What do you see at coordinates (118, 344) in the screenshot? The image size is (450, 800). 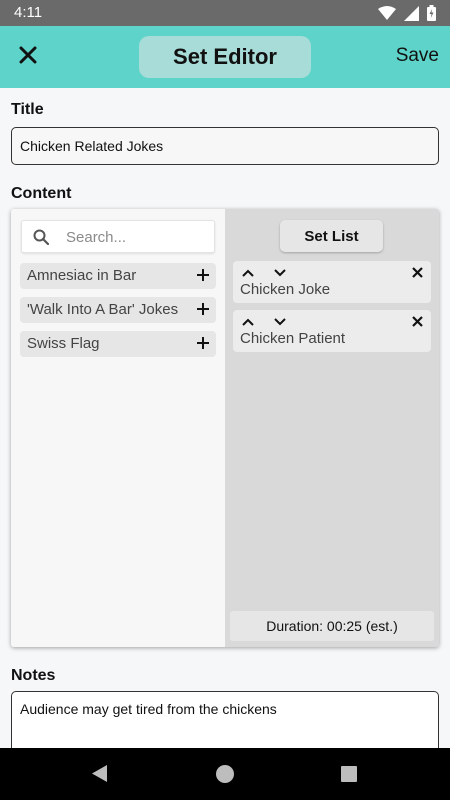 I see `available-item: Swiss Flag` at bounding box center [118, 344].